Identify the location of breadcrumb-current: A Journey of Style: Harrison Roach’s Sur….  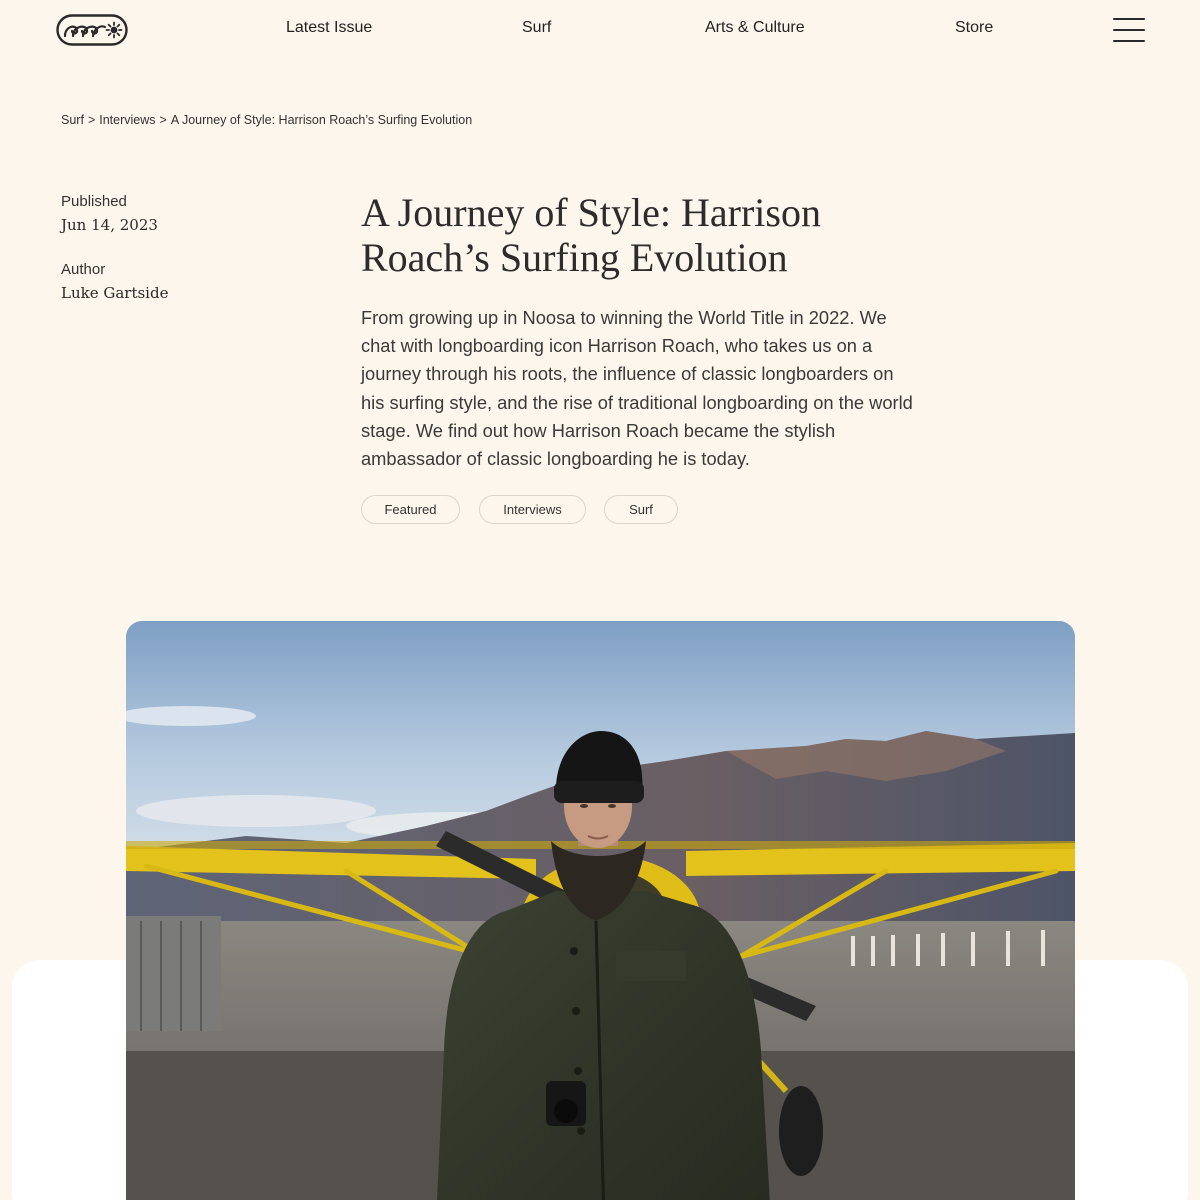
(321, 120).